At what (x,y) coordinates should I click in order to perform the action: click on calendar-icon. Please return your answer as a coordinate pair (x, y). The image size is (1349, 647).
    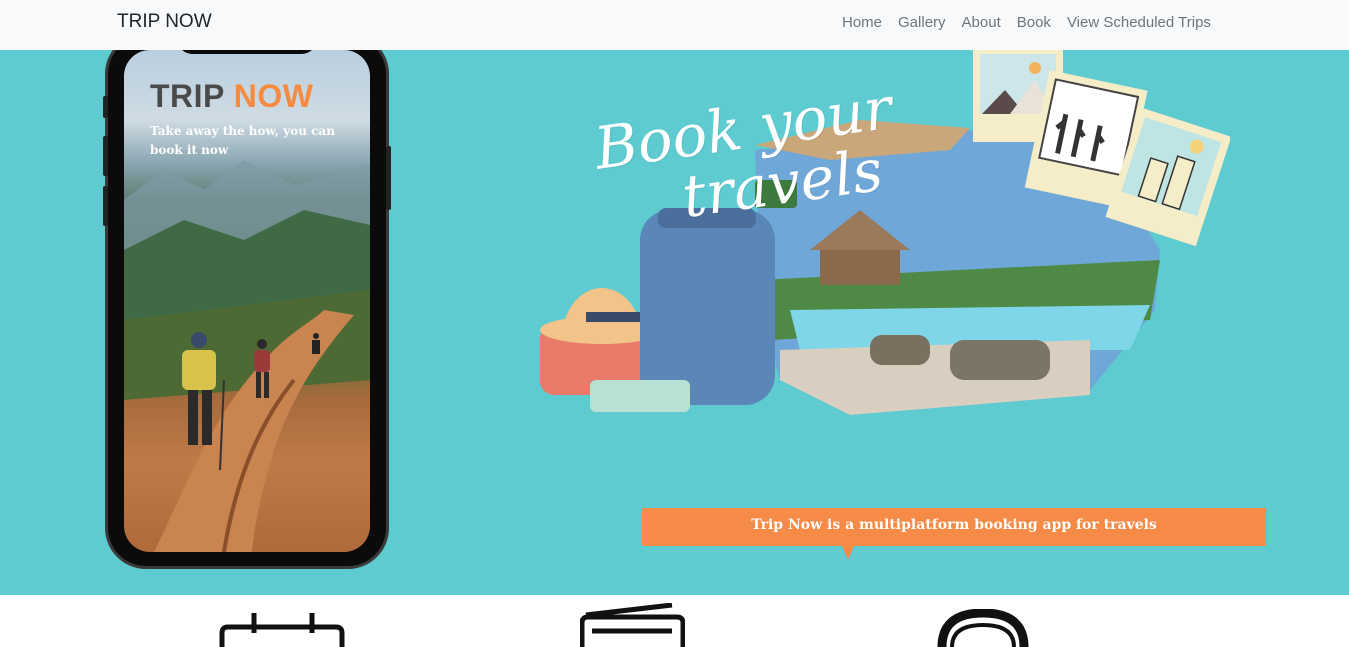
    Looking at the image, I should click on (282, 630).